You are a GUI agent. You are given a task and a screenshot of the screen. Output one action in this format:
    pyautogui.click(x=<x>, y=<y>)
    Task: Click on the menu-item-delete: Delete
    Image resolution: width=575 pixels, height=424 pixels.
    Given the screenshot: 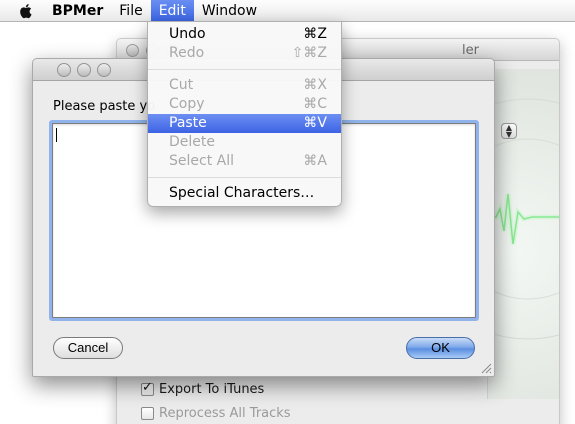 What is the action you would take?
    pyautogui.click(x=192, y=142)
    